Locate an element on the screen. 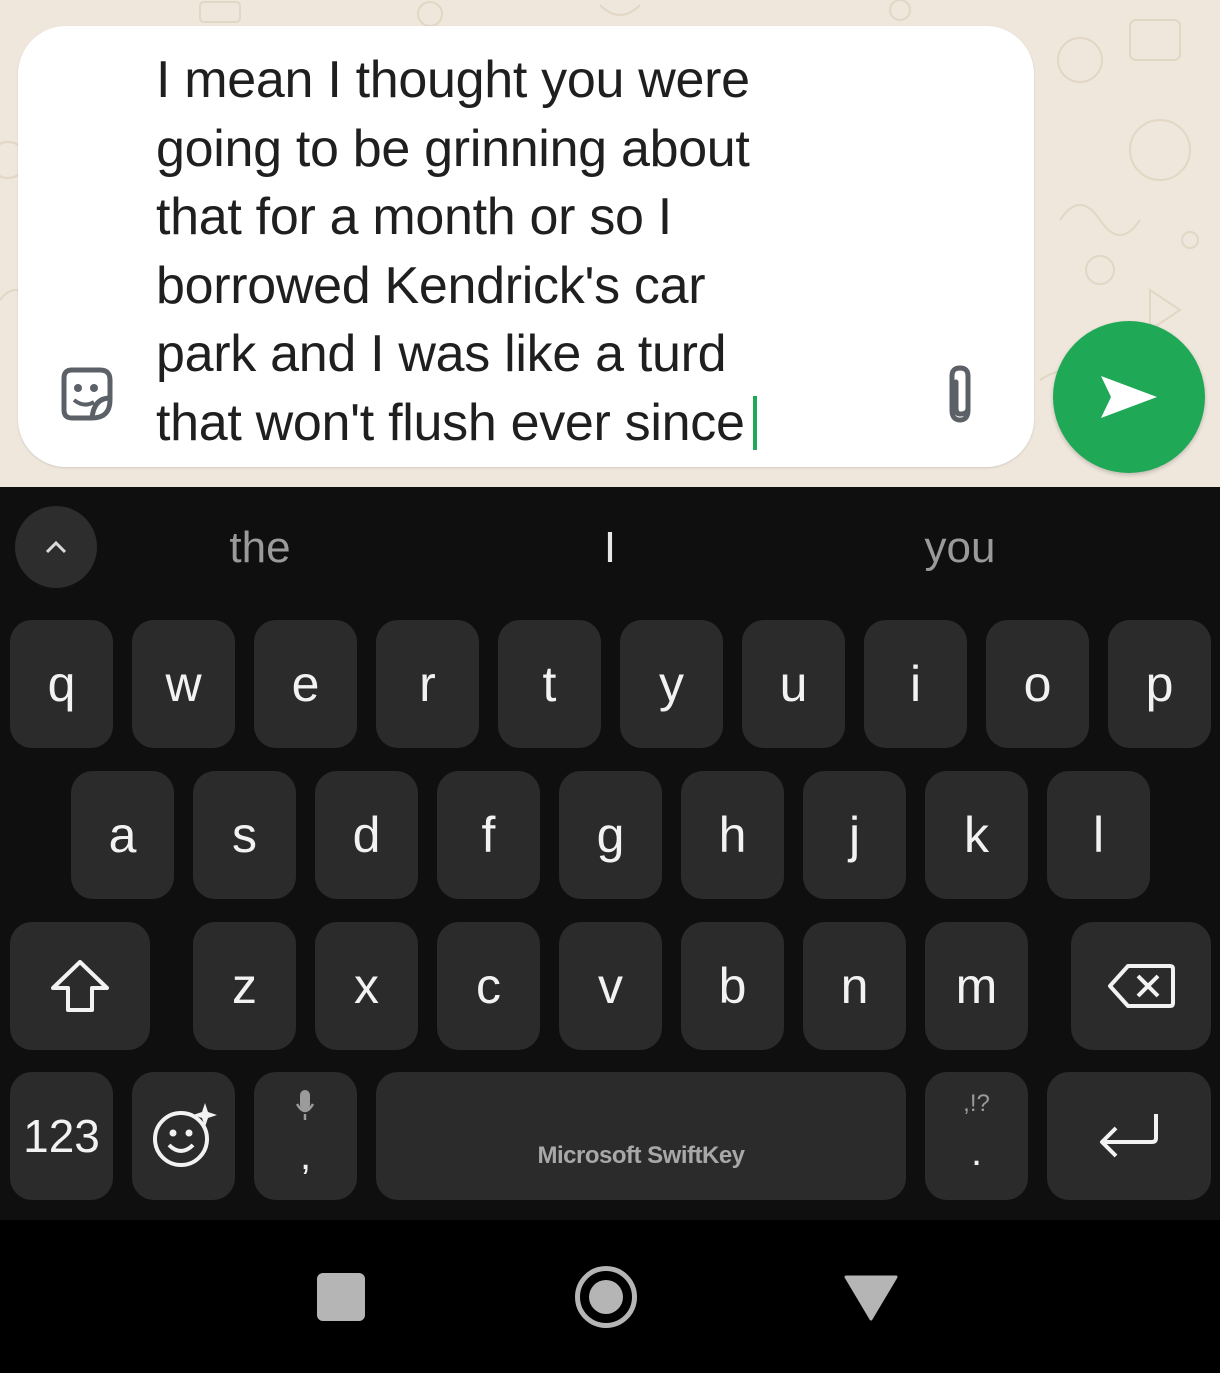 Image resolution: width=1220 pixels, height=1373 pixels. key-q: q is located at coordinates (61, 684).